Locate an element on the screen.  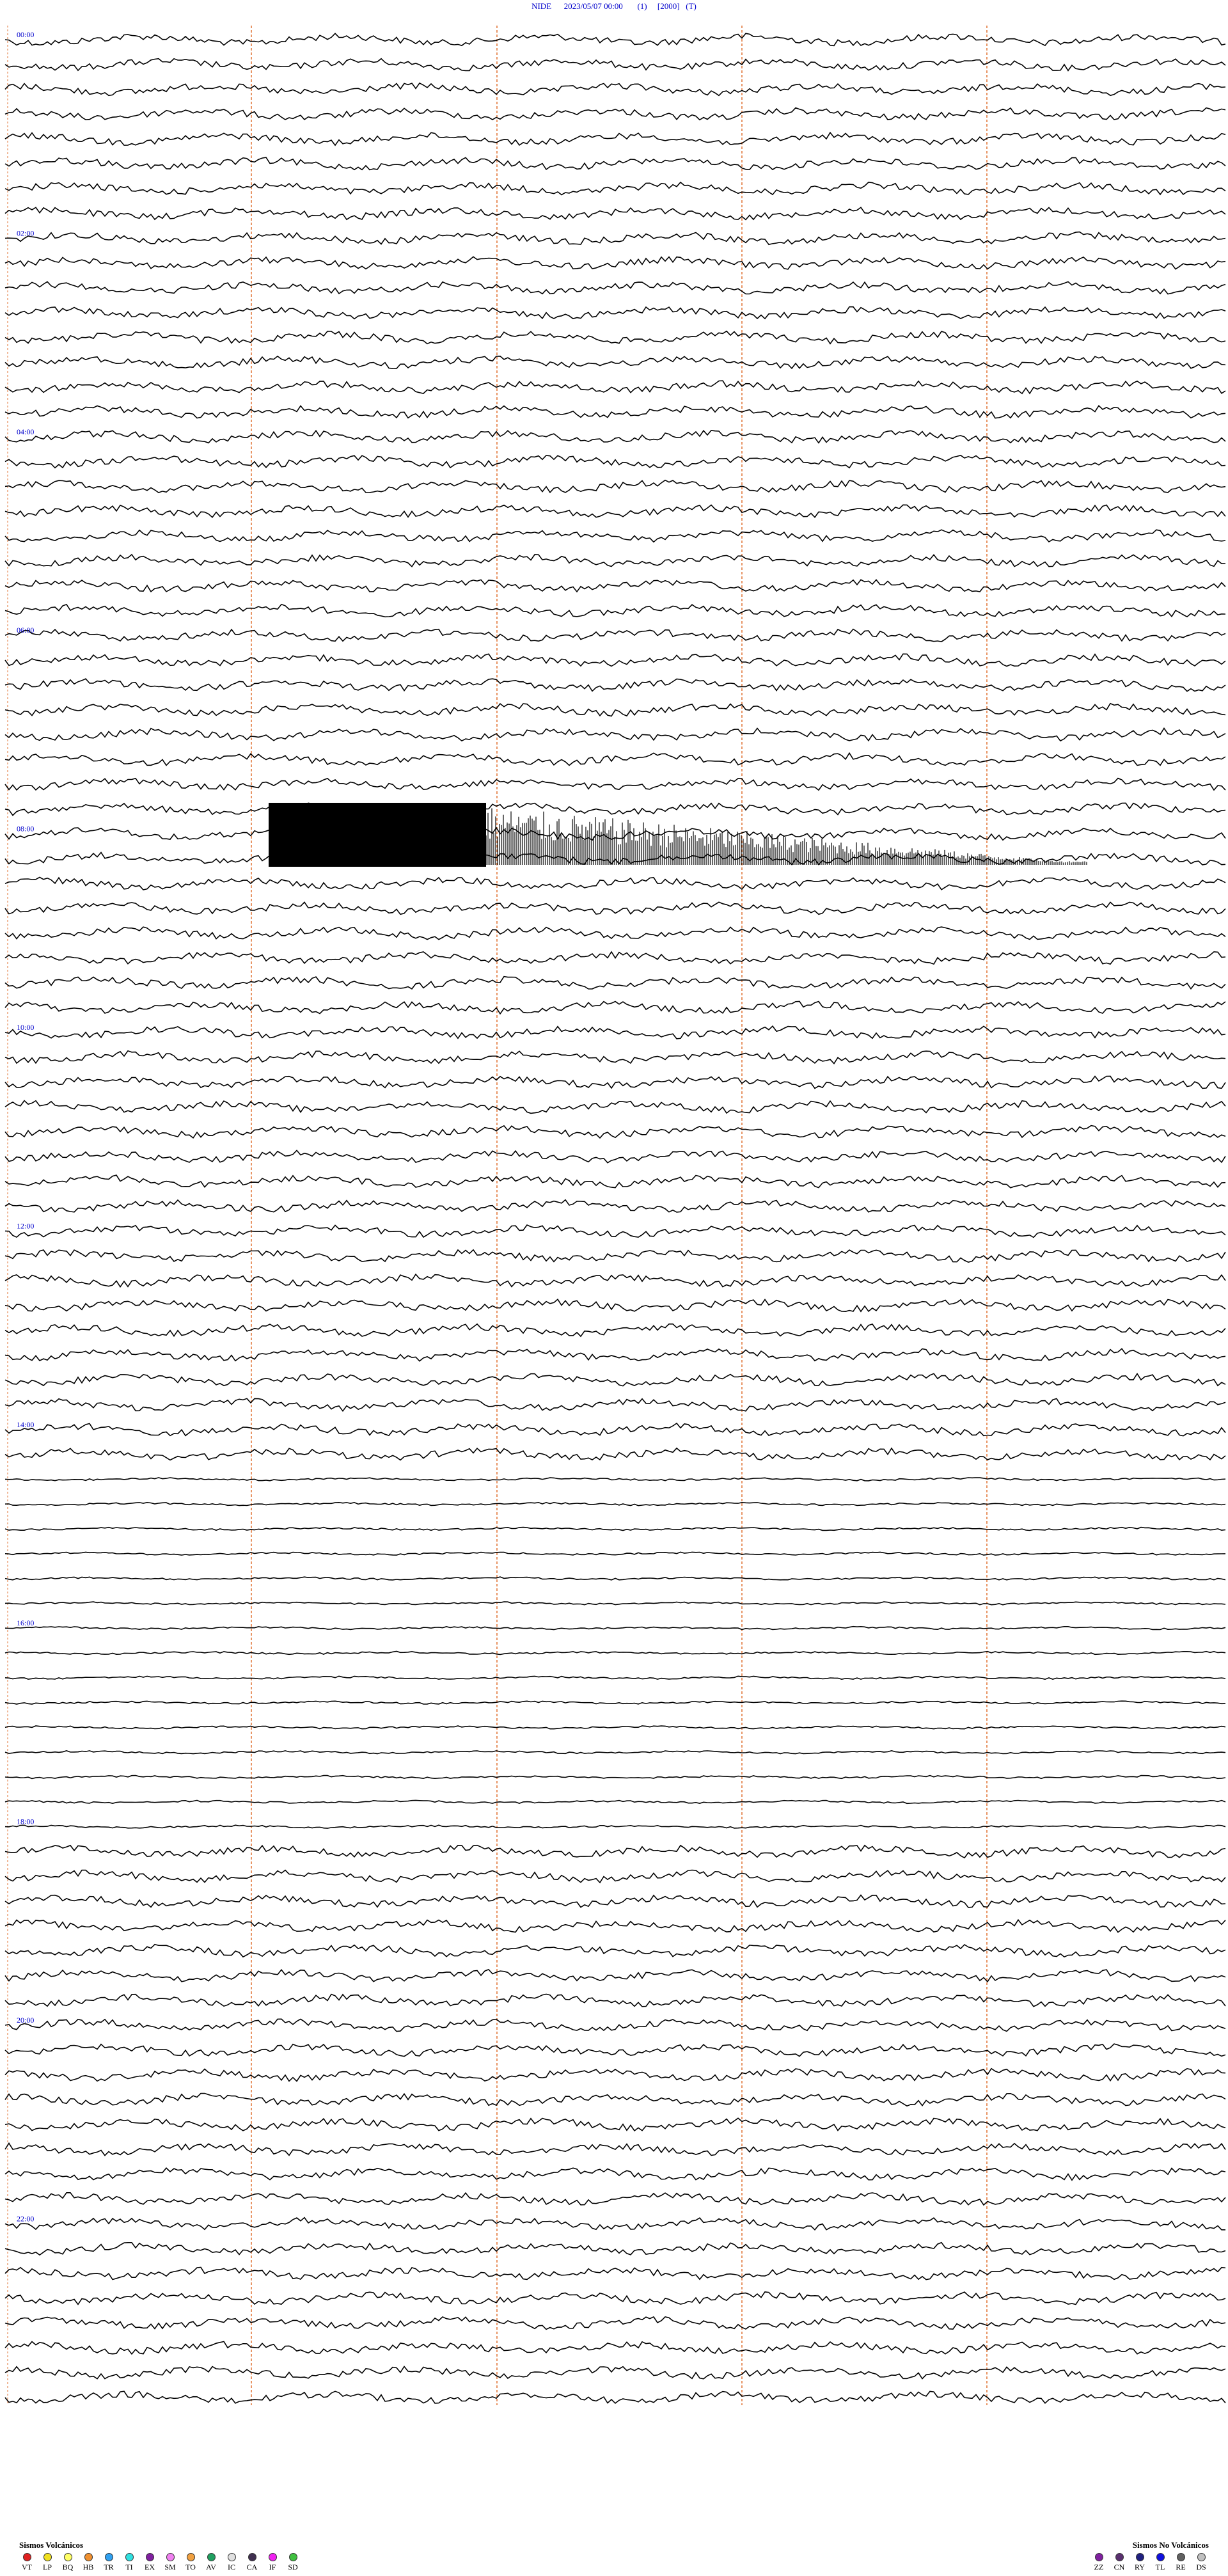
legend-volcanic-item-ca: CA is located at coordinates (252, 2562).